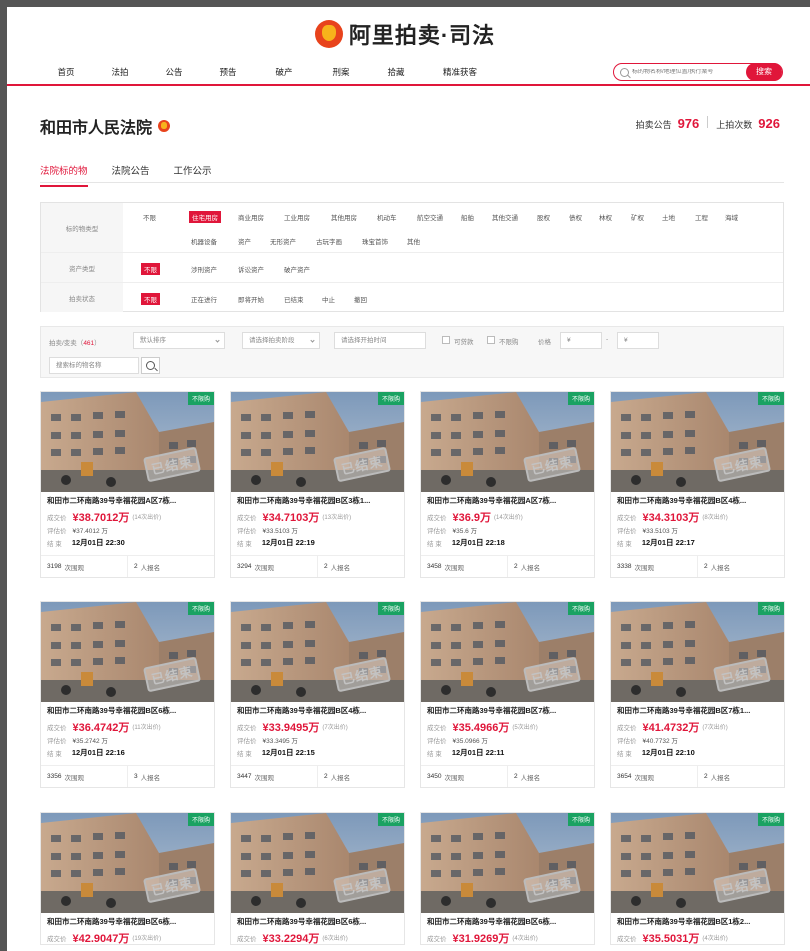  I want to click on filter-type-ship: 船舶, so click(467, 217).